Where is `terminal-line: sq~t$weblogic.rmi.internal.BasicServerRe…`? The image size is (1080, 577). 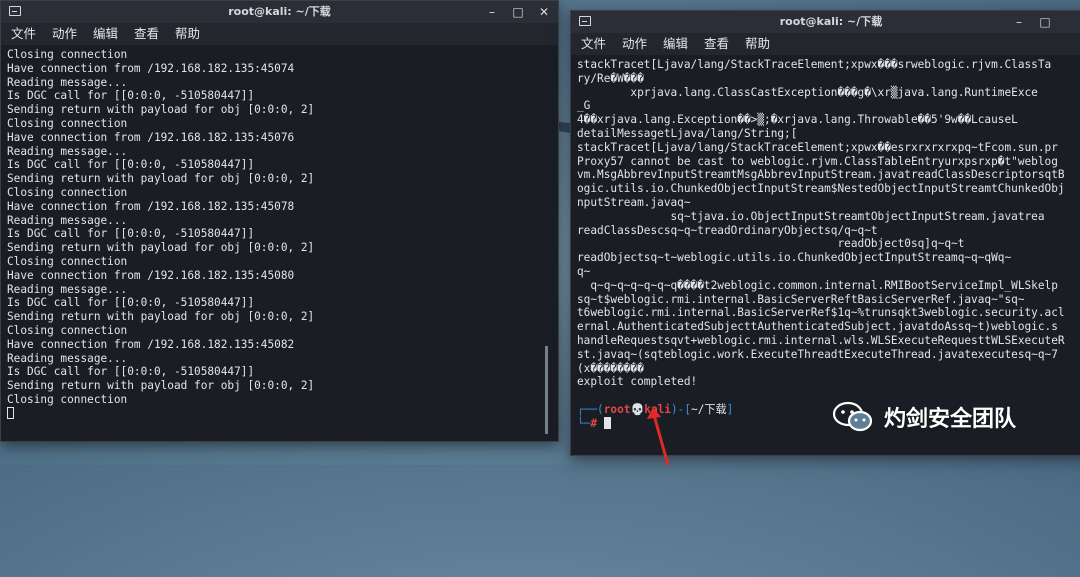 terminal-line: sq~t$weblogic.rmi.internal.BasicServerRe… is located at coordinates (801, 299).